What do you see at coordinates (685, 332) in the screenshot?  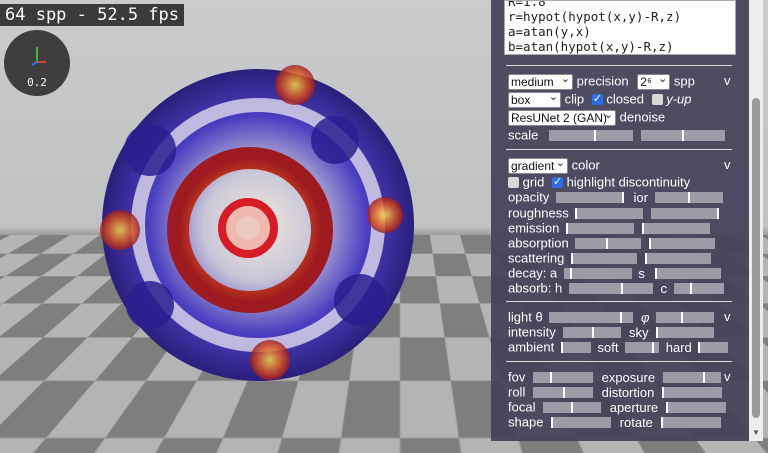 I see `sky-slider` at bounding box center [685, 332].